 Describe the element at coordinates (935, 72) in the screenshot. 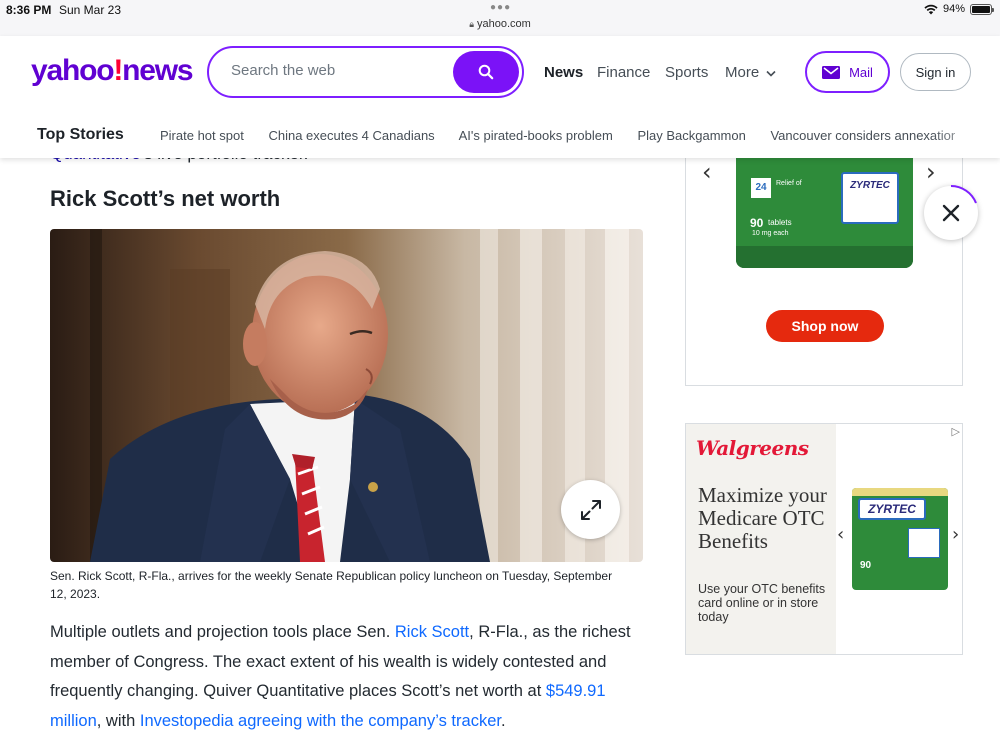

I see `sign-in-button: Sign in` at that location.